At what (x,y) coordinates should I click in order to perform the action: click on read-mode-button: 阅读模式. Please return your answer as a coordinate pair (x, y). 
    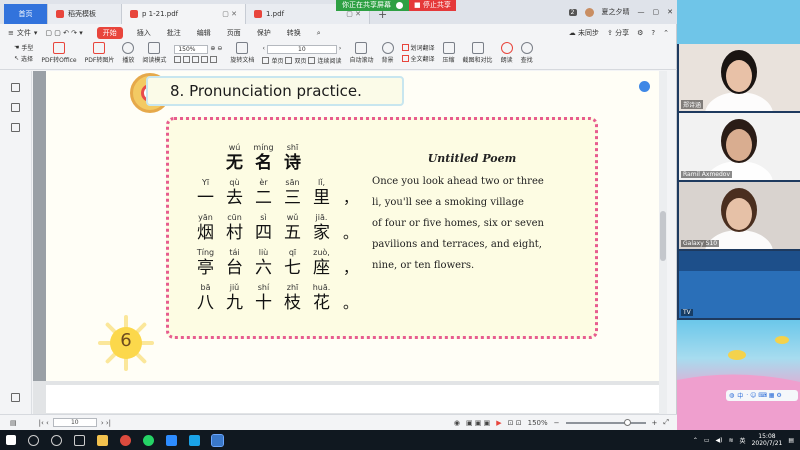
    Looking at the image, I should click on (154, 53).